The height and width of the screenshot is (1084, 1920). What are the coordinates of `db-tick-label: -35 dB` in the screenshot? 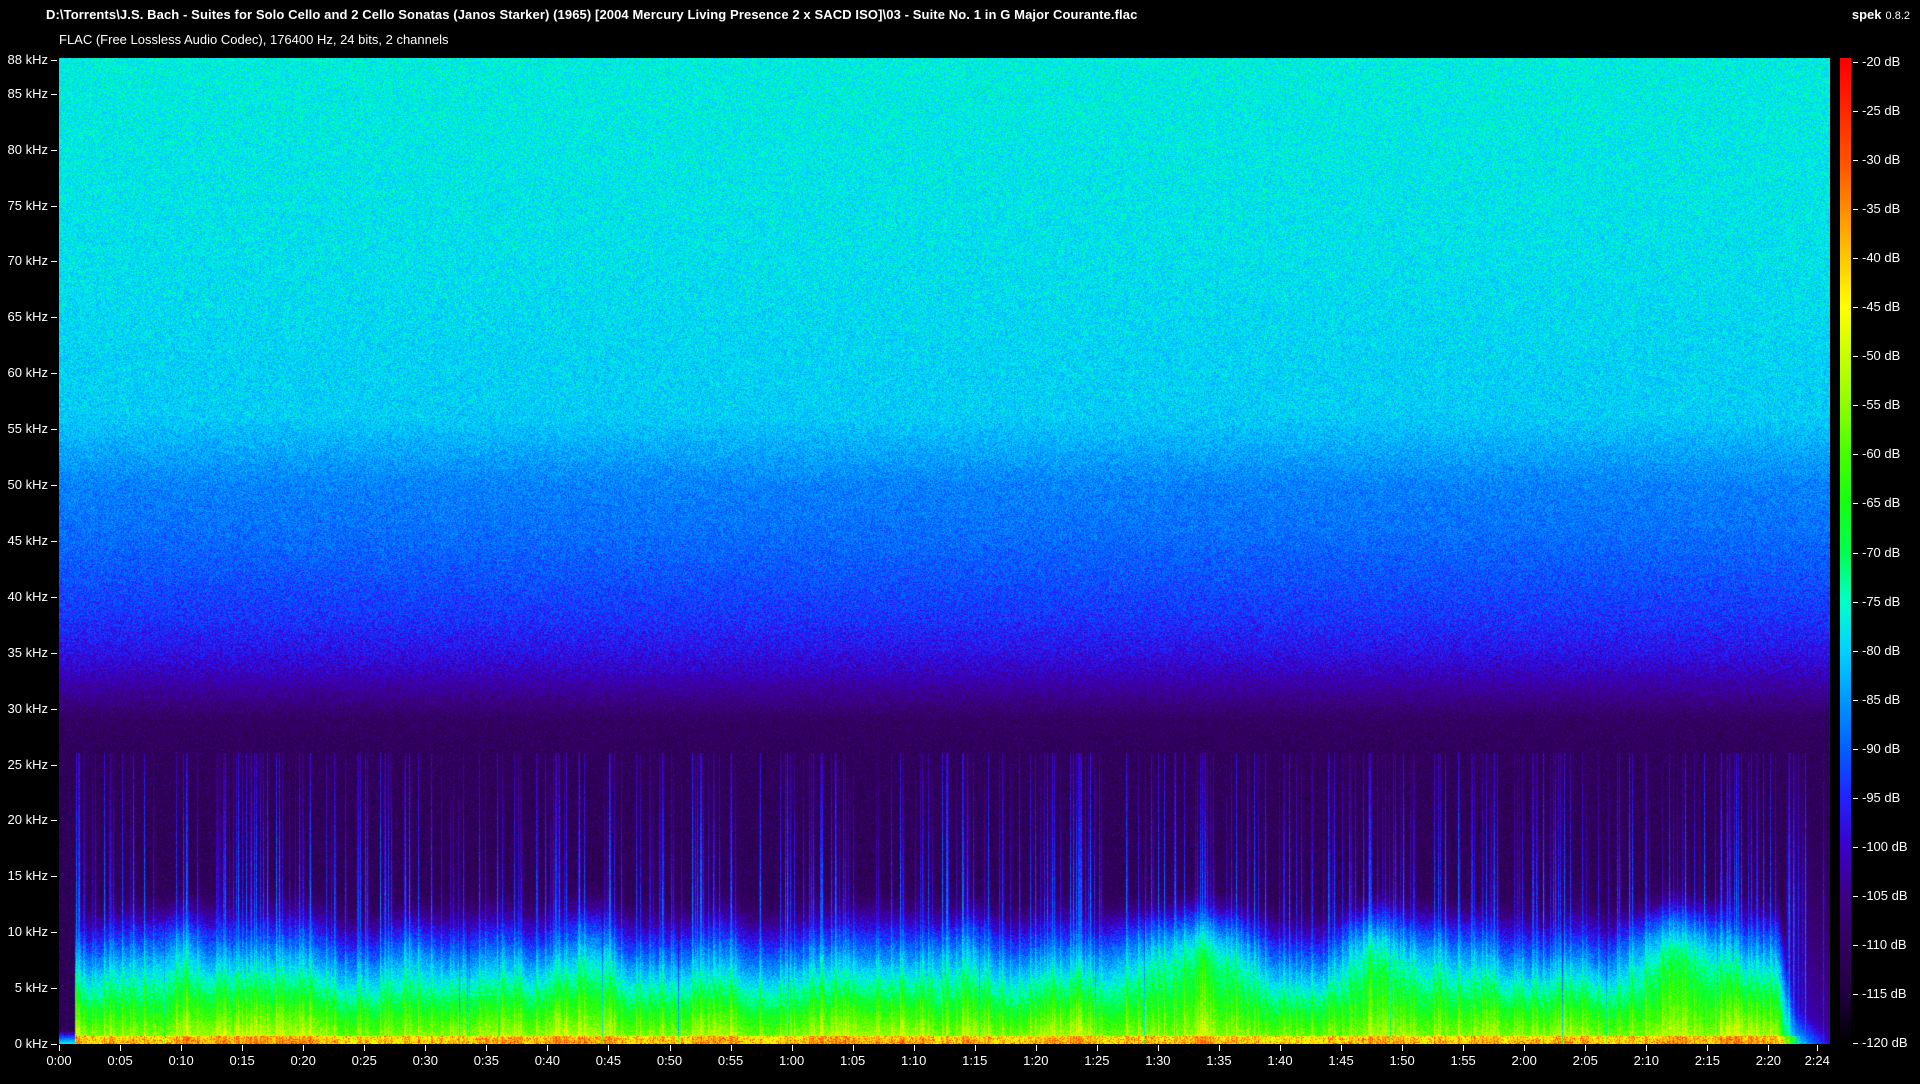 It's located at (1881, 209).